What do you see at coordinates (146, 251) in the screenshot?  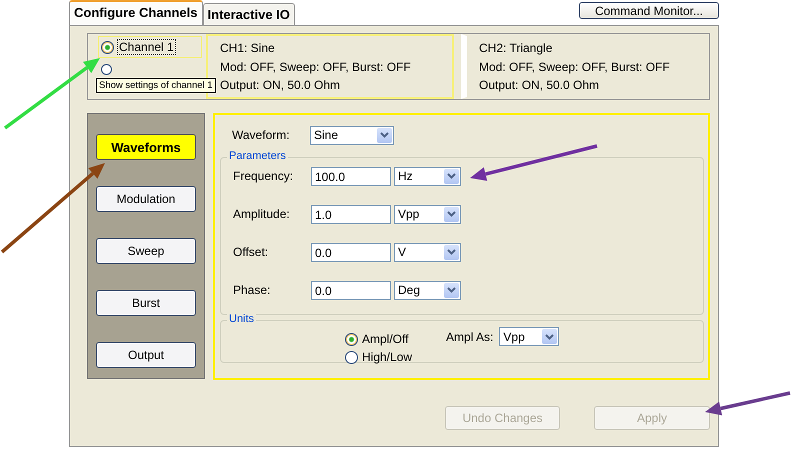 I see `nav-button: Sweep` at bounding box center [146, 251].